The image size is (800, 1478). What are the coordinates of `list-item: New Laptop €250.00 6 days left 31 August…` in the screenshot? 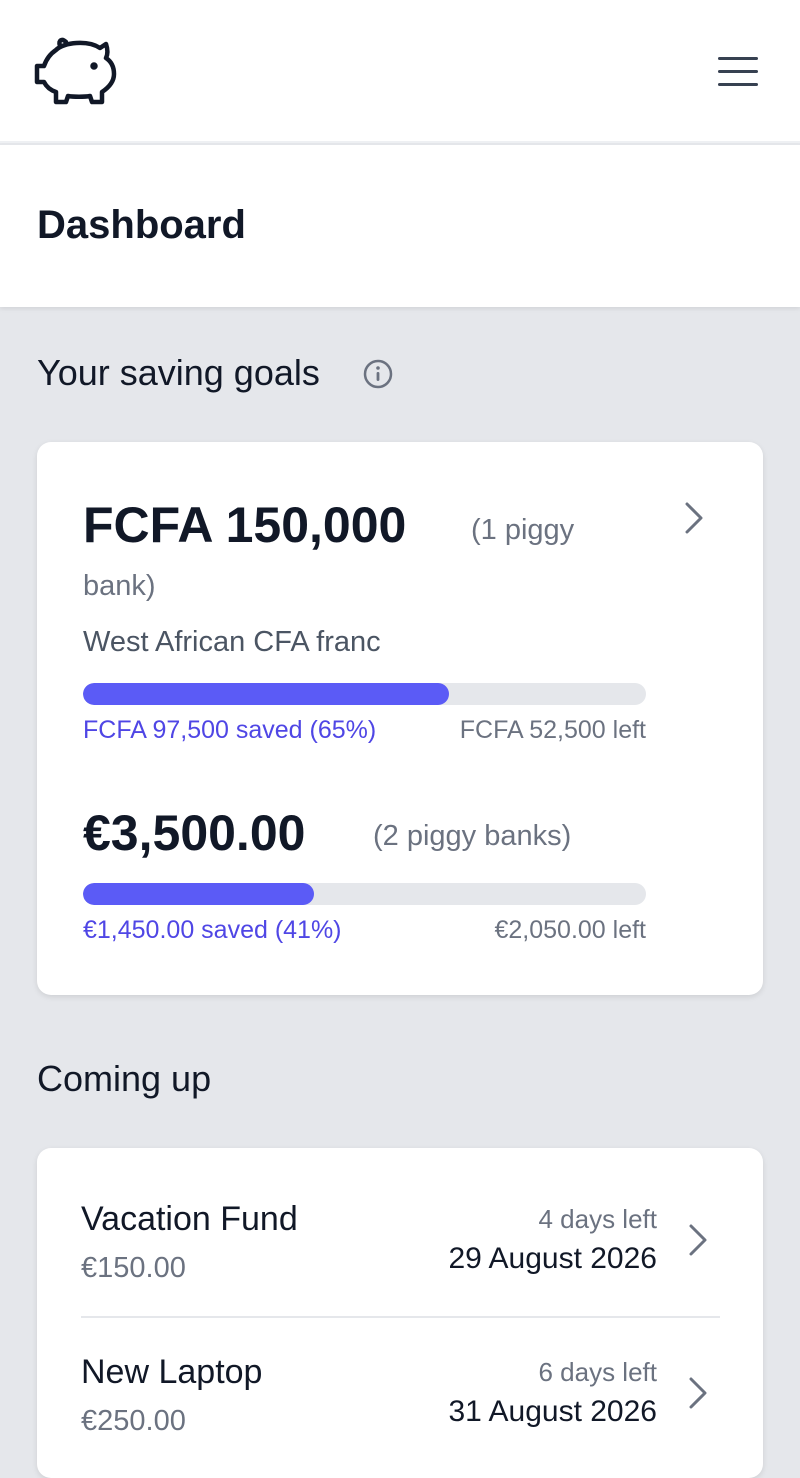 It's located at (400, 1377).